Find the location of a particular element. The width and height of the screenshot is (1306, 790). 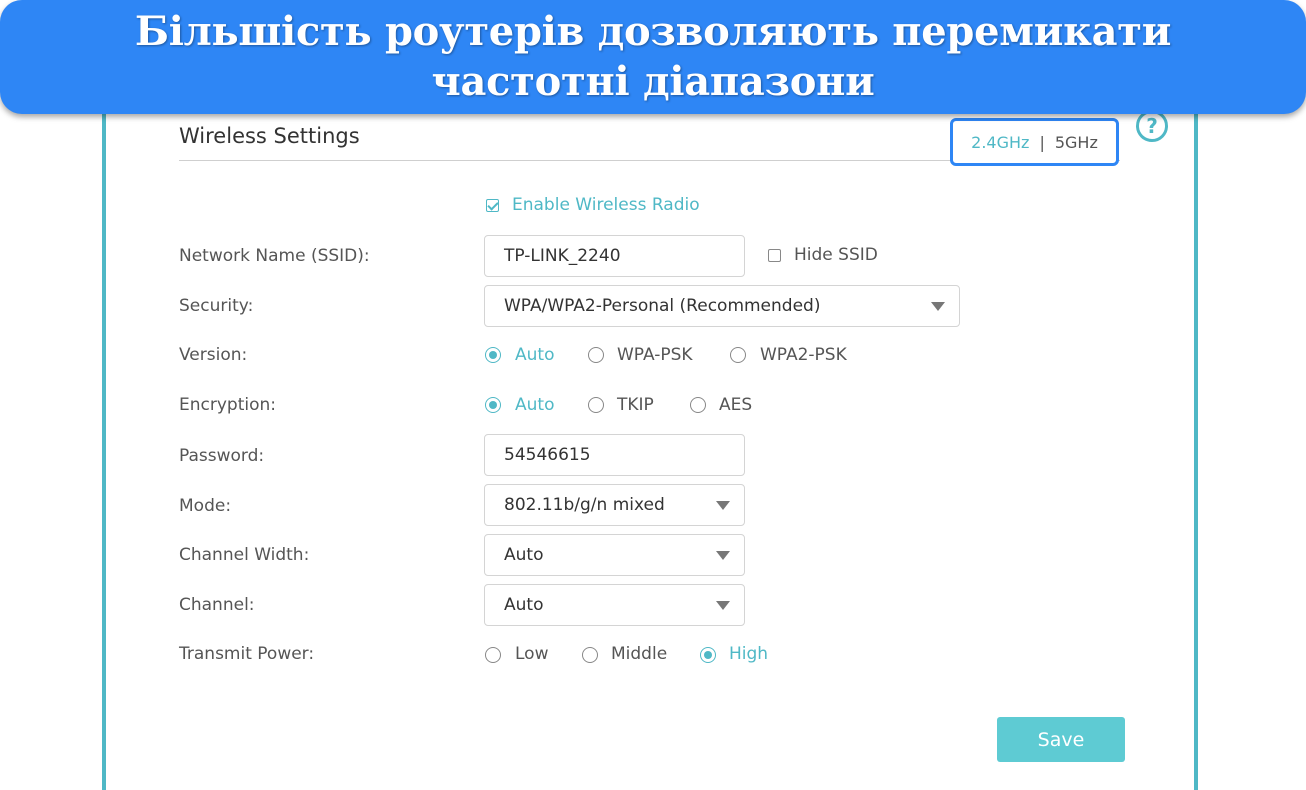

version-wpa2-psk-radio is located at coordinates (738, 355).